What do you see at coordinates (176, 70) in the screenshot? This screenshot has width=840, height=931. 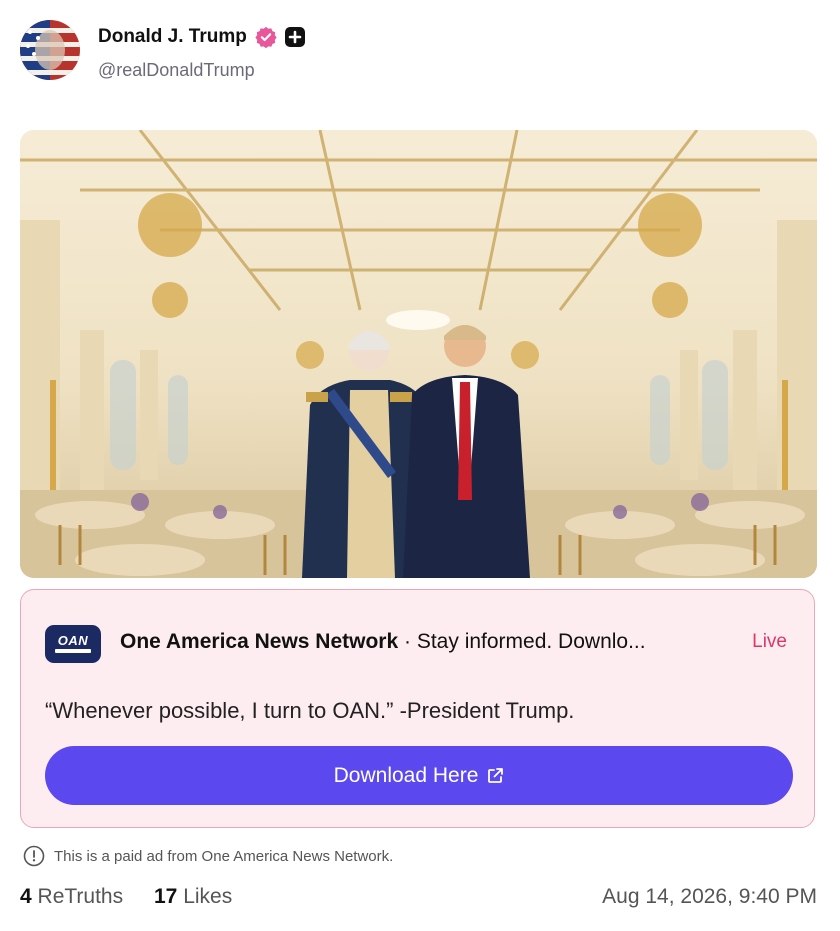 I see `handle: @realDonaldTrump` at bounding box center [176, 70].